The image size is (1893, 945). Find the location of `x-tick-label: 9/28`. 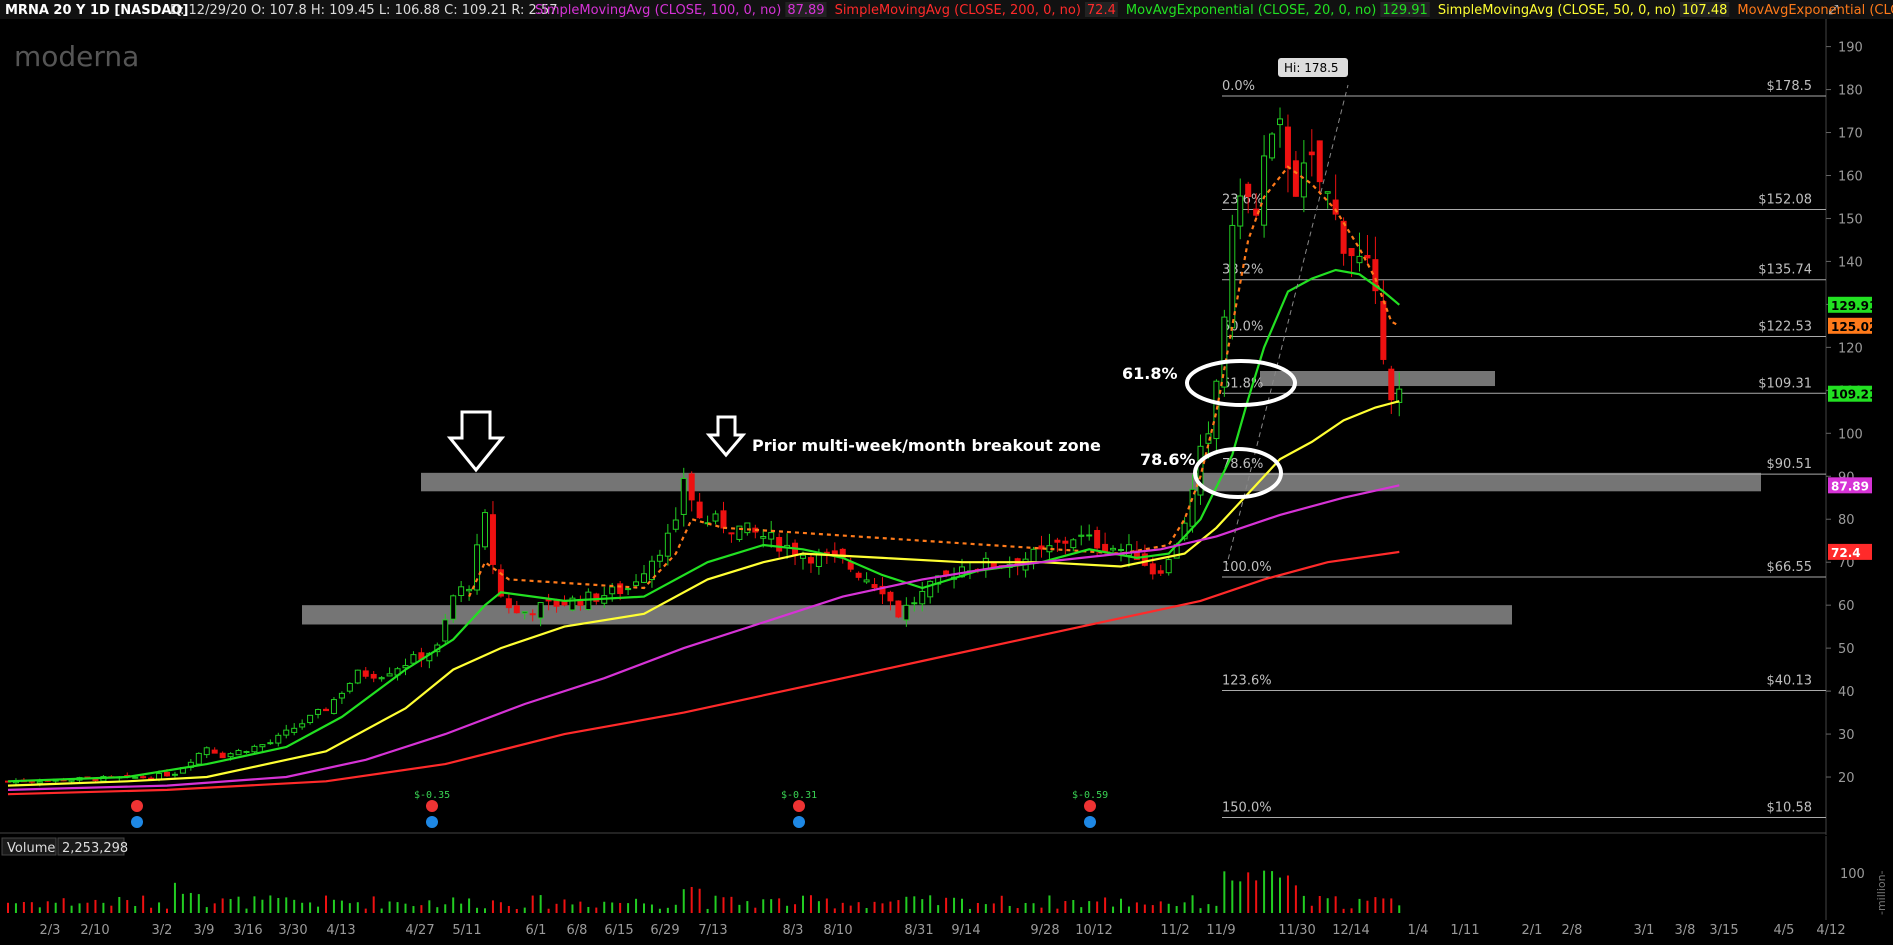

x-tick-label: 9/28 is located at coordinates (1044, 930).